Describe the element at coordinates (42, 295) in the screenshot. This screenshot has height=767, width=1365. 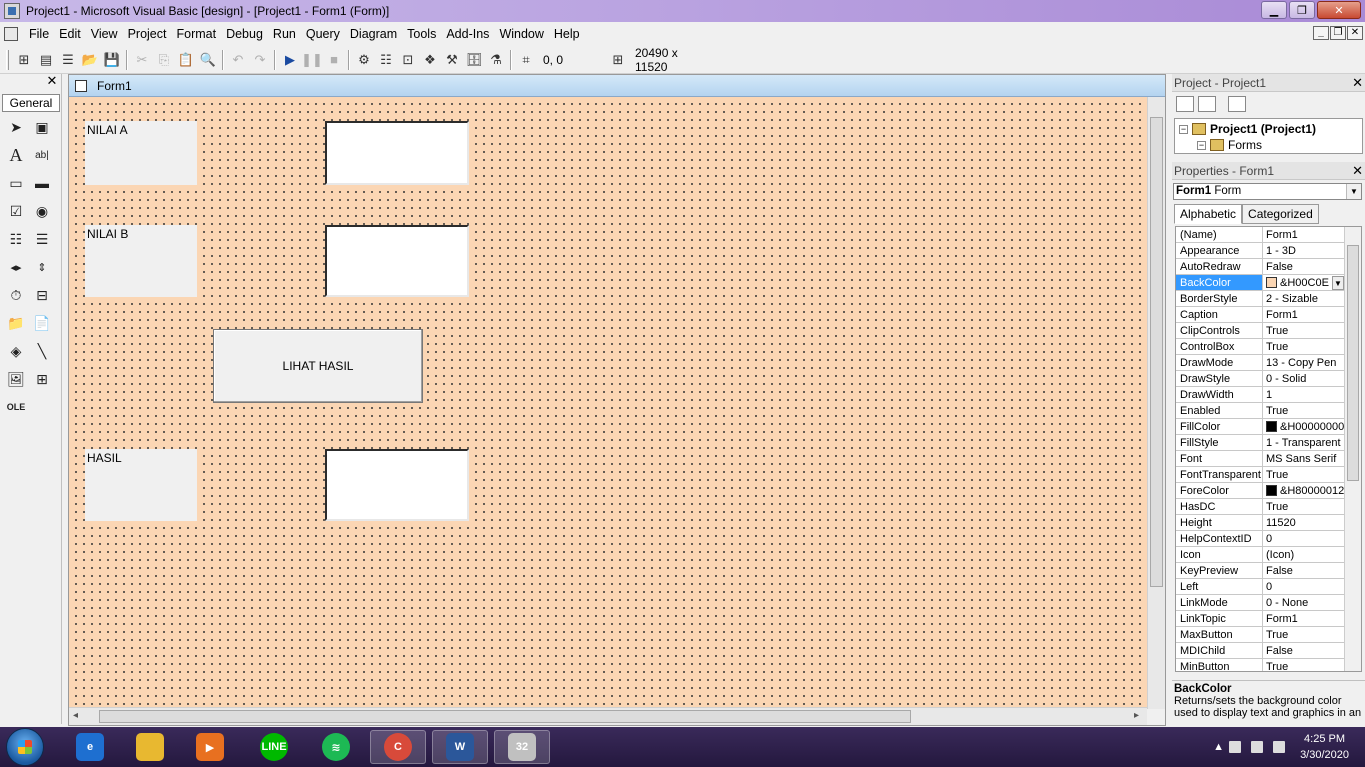
I see `drivelistbox-tool-icon: ⊟` at that location.